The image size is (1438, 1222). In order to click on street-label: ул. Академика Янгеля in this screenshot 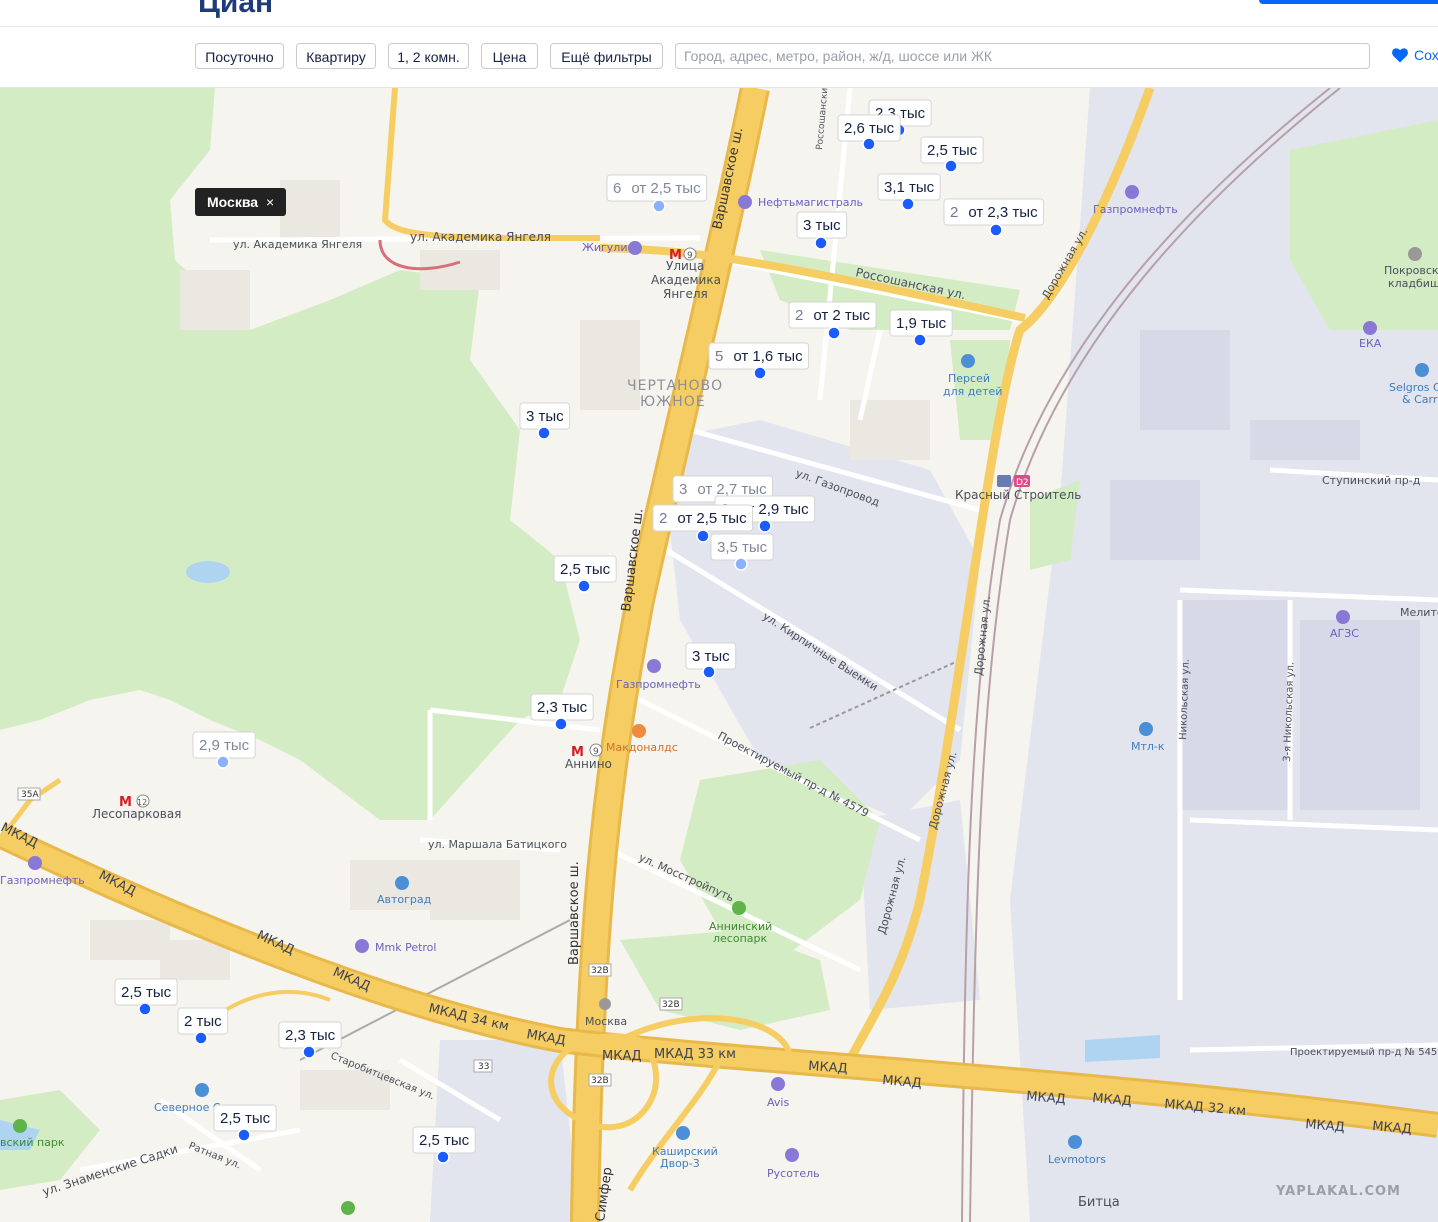, I will do `click(480, 237)`.